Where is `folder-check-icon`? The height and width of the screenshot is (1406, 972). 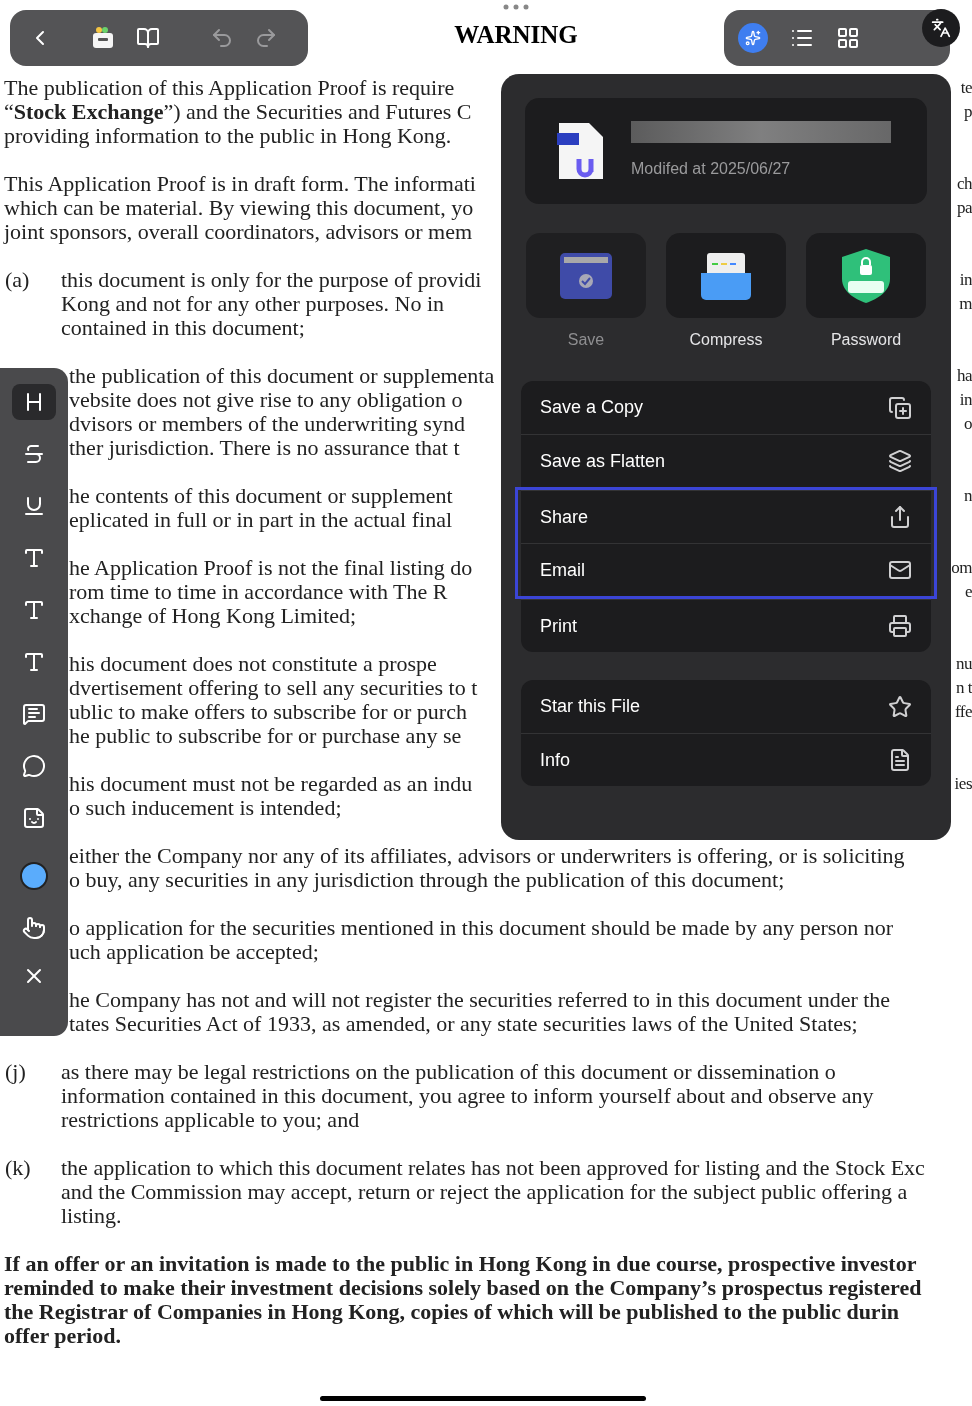
folder-check-icon is located at coordinates (586, 275).